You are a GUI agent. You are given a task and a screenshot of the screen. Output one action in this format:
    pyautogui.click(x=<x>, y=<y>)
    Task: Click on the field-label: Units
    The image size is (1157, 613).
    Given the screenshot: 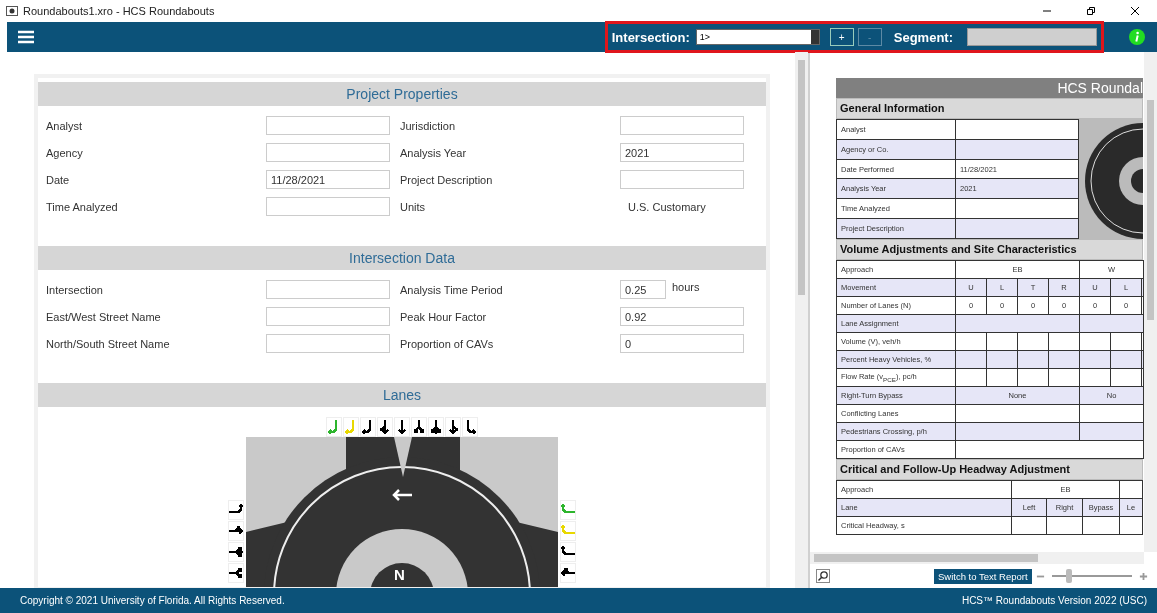 What is the action you would take?
    pyautogui.click(x=413, y=206)
    